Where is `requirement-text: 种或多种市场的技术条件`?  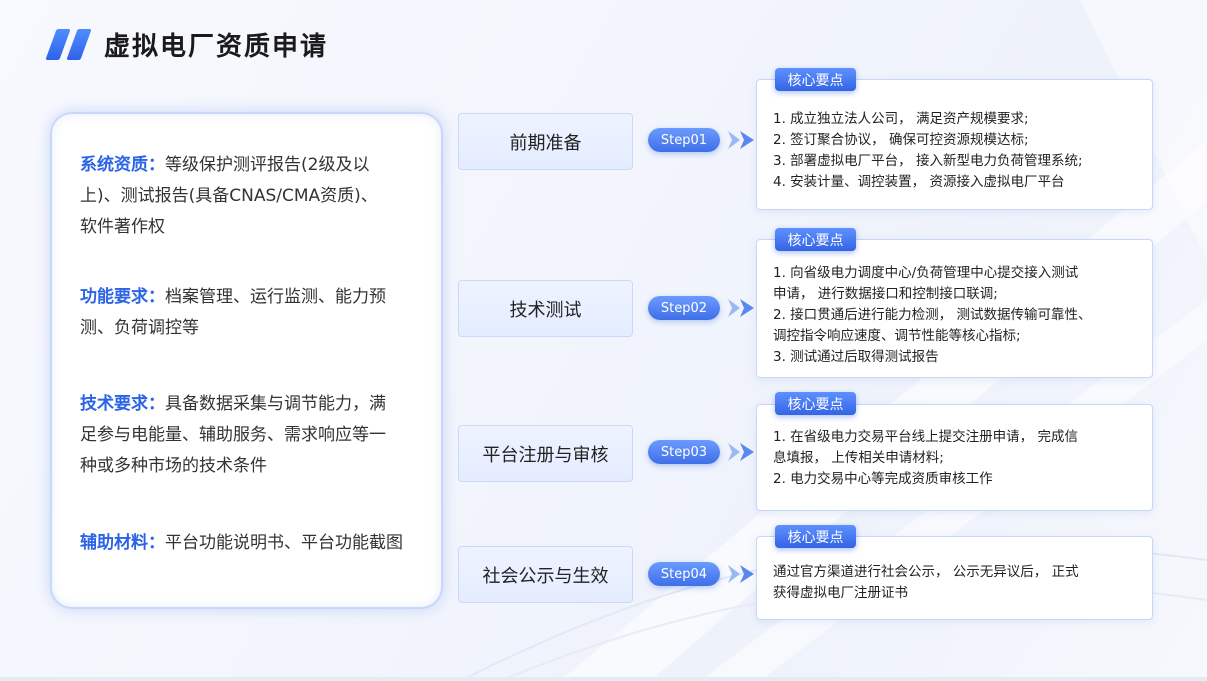 requirement-text: 种或多种市场的技术条件 is located at coordinates (173, 466).